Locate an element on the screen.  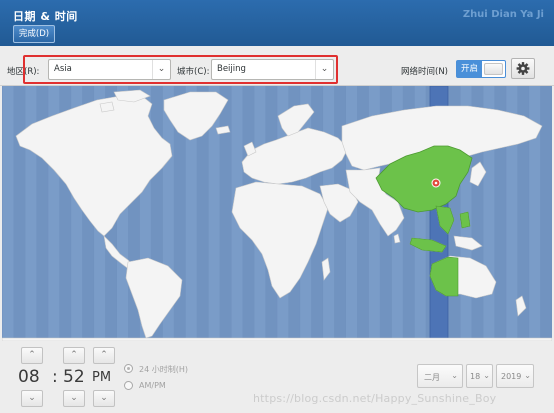
format-ampm-label: AM/PM is located at coordinates (152, 385).